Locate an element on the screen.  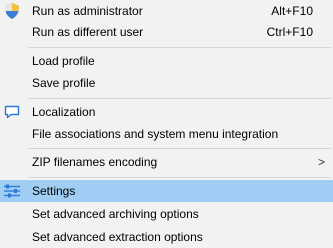
menu-item-label: Localization is located at coordinates (64, 112).